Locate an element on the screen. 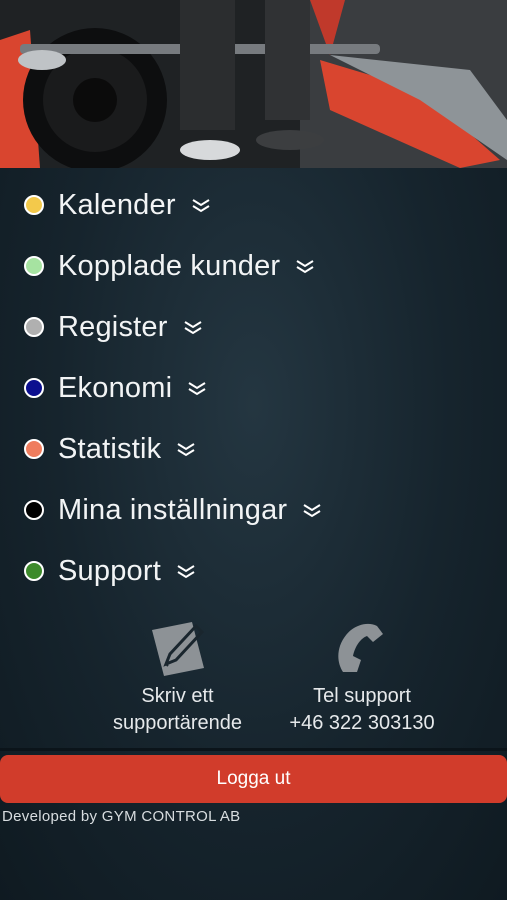  menu-item-kopplade-kunder: Kopplade kunder is located at coordinates (170, 266).